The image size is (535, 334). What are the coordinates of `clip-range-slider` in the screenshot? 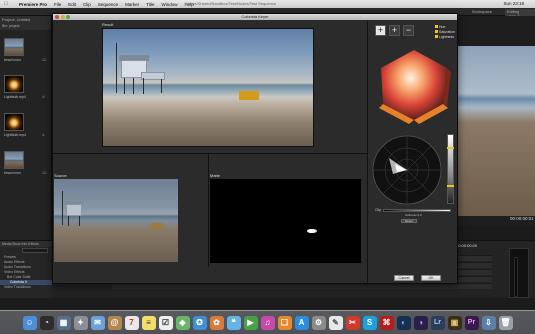 It's located at (417, 210).